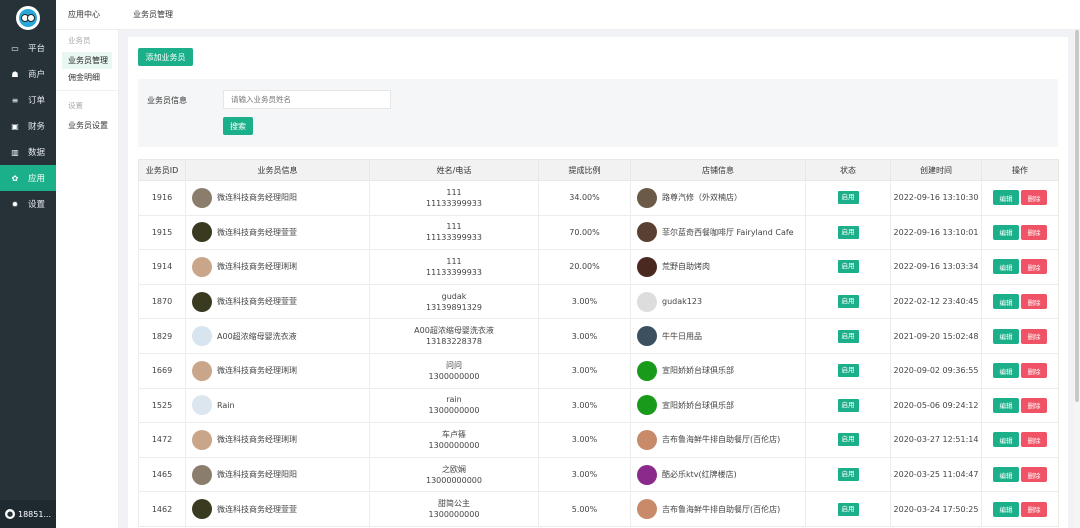 This screenshot has width=1080, height=528. Describe the element at coordinates (454, 267) in the screenshot. I see `cell-name-phone: 111 11133399933` at that location.